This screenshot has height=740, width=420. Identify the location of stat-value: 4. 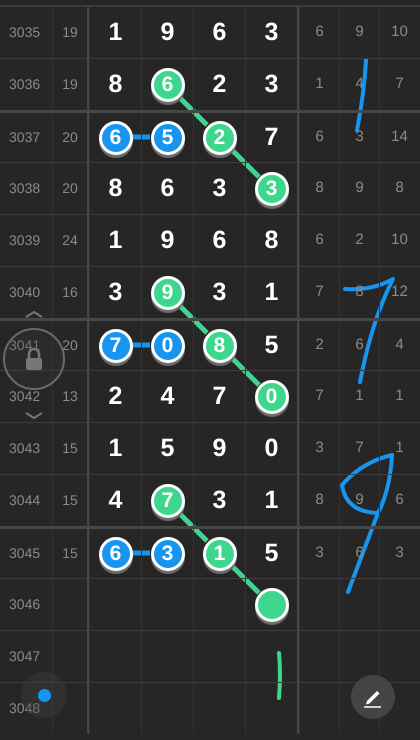
(399, 345).